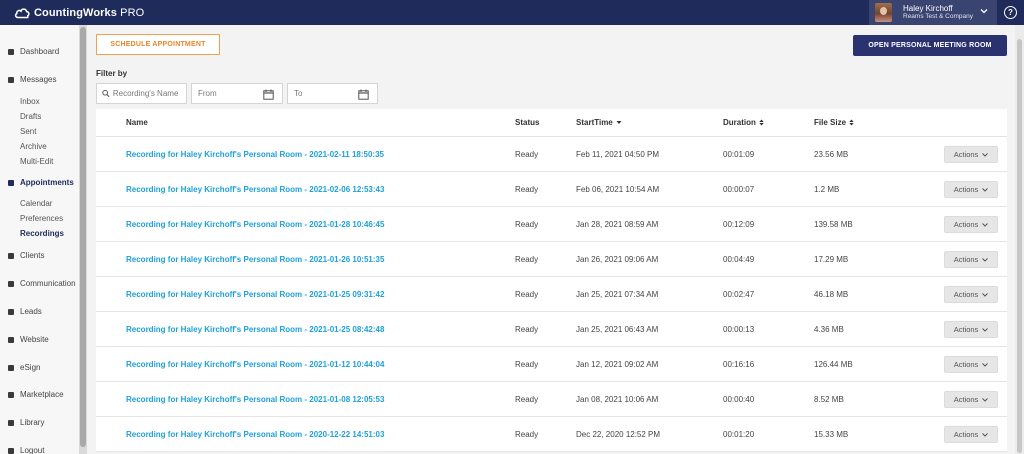 The height and width of the screenshot is (454, 1024). What do you see at coordinates (32, 450) in the screenshot?
I see `sidebar-item-label: Logout` at bounding box center [32, 450].